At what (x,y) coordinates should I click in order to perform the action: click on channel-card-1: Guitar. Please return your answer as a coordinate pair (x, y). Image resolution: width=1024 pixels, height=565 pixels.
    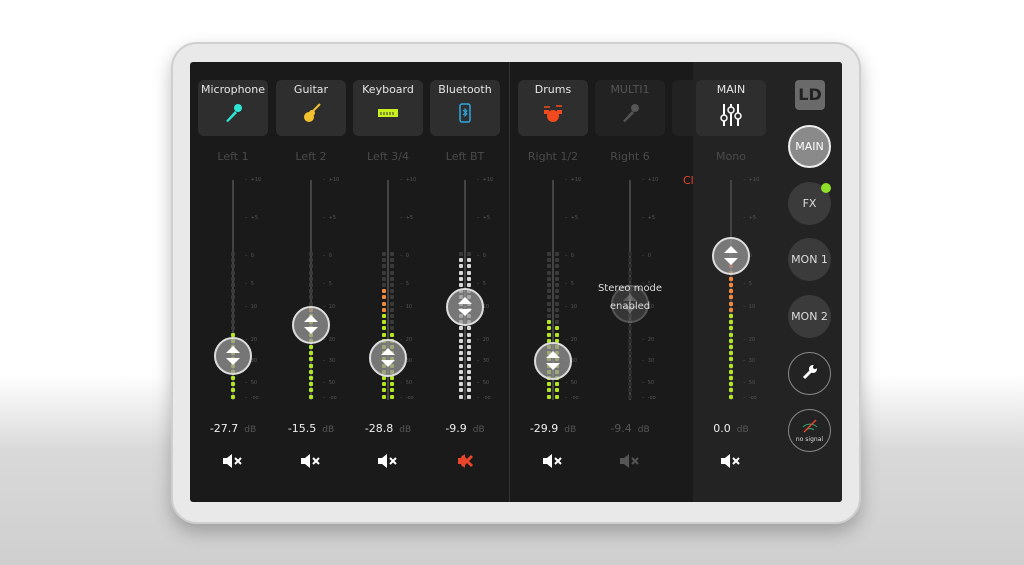
    Looking at the image, I should click on (311, 108).